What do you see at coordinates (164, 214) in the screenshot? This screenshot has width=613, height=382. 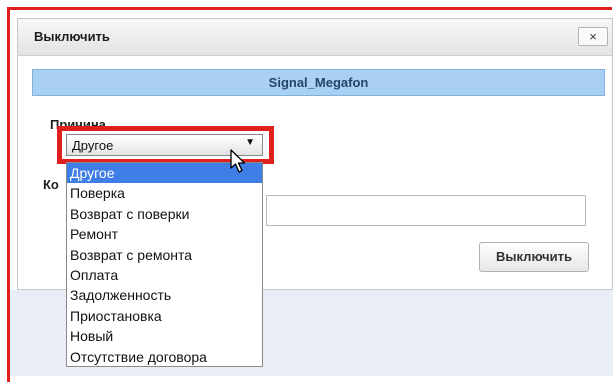 I see `dropdown-option: Возврат с поверки` at bounding box center [164, 214].